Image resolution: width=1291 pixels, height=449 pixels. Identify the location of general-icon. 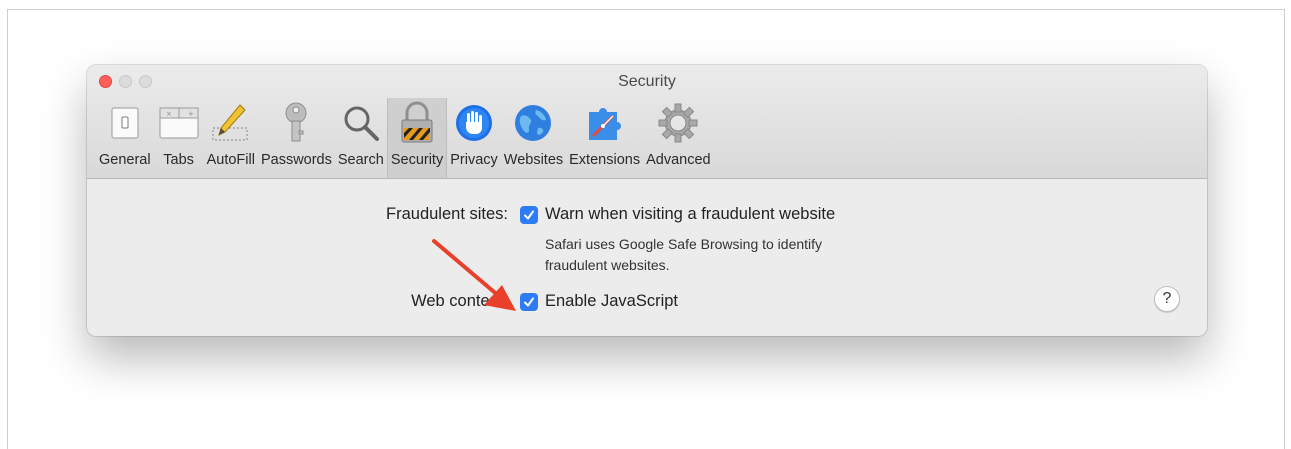
(125, 123).